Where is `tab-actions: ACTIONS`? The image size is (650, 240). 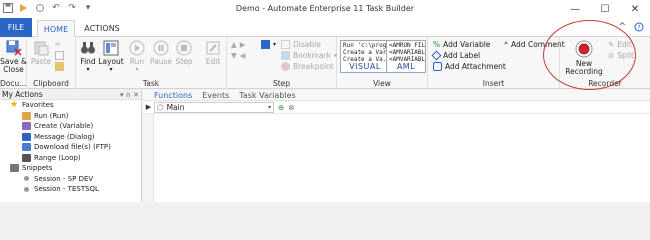 tab-actions: ACTIONS is located at coordinates (102, 28).